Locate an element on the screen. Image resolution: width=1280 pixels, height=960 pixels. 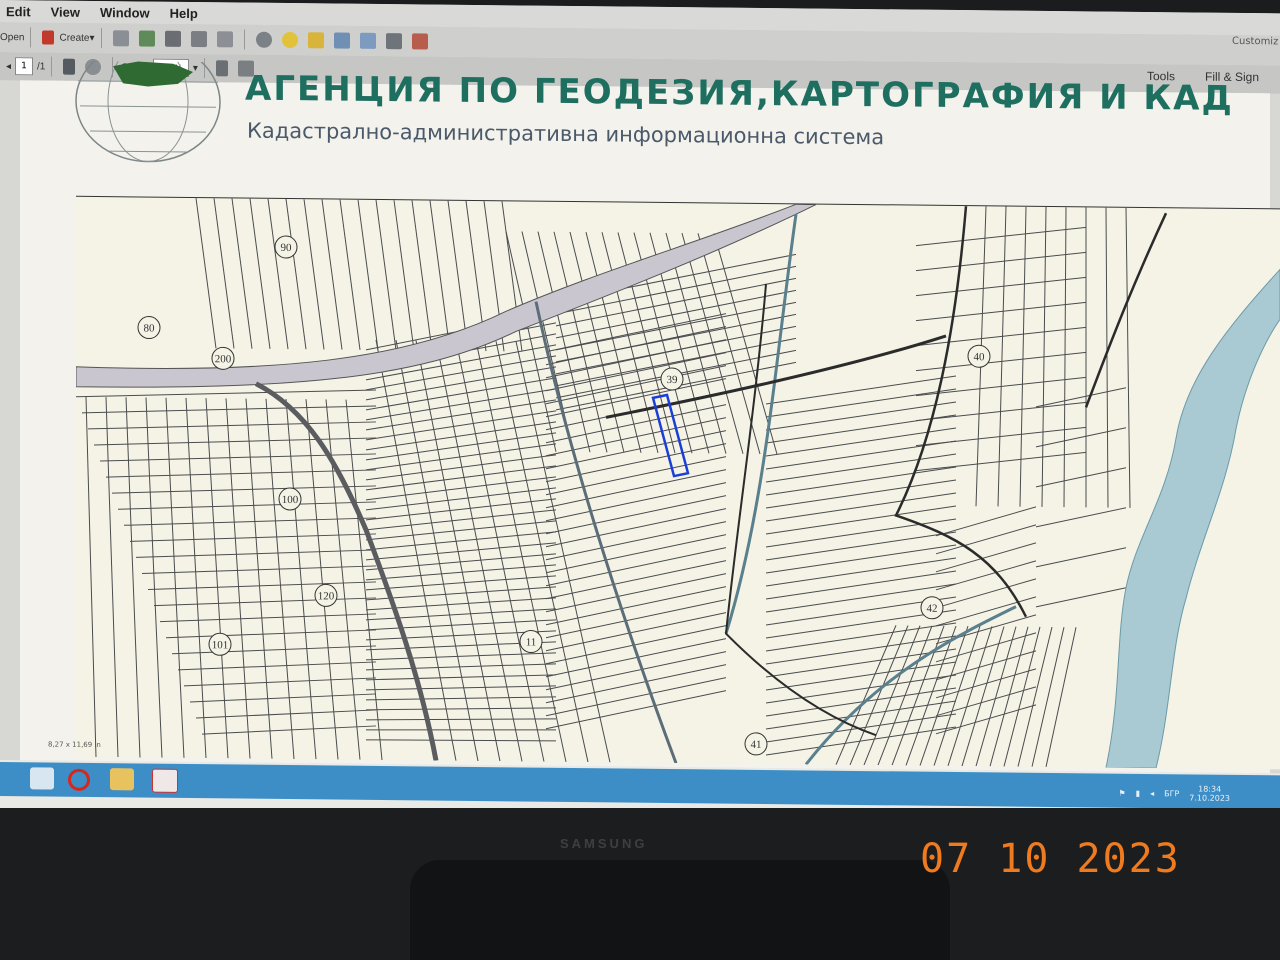
clock: 18:34 7.10.2023 is located at coordinates (1209, 793).